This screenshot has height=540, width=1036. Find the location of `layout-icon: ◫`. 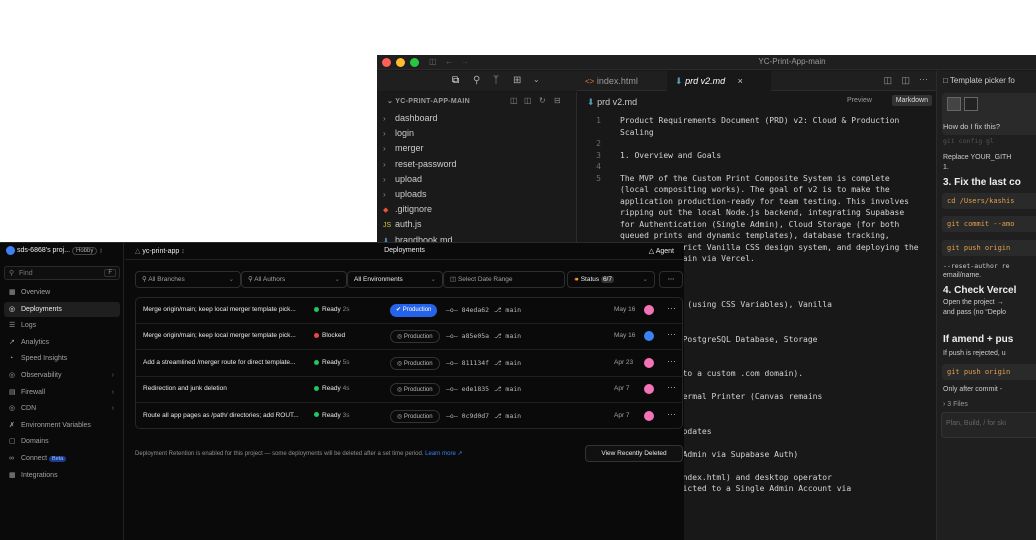

layout-icon: ◫ is located at coordinates (905, 80).